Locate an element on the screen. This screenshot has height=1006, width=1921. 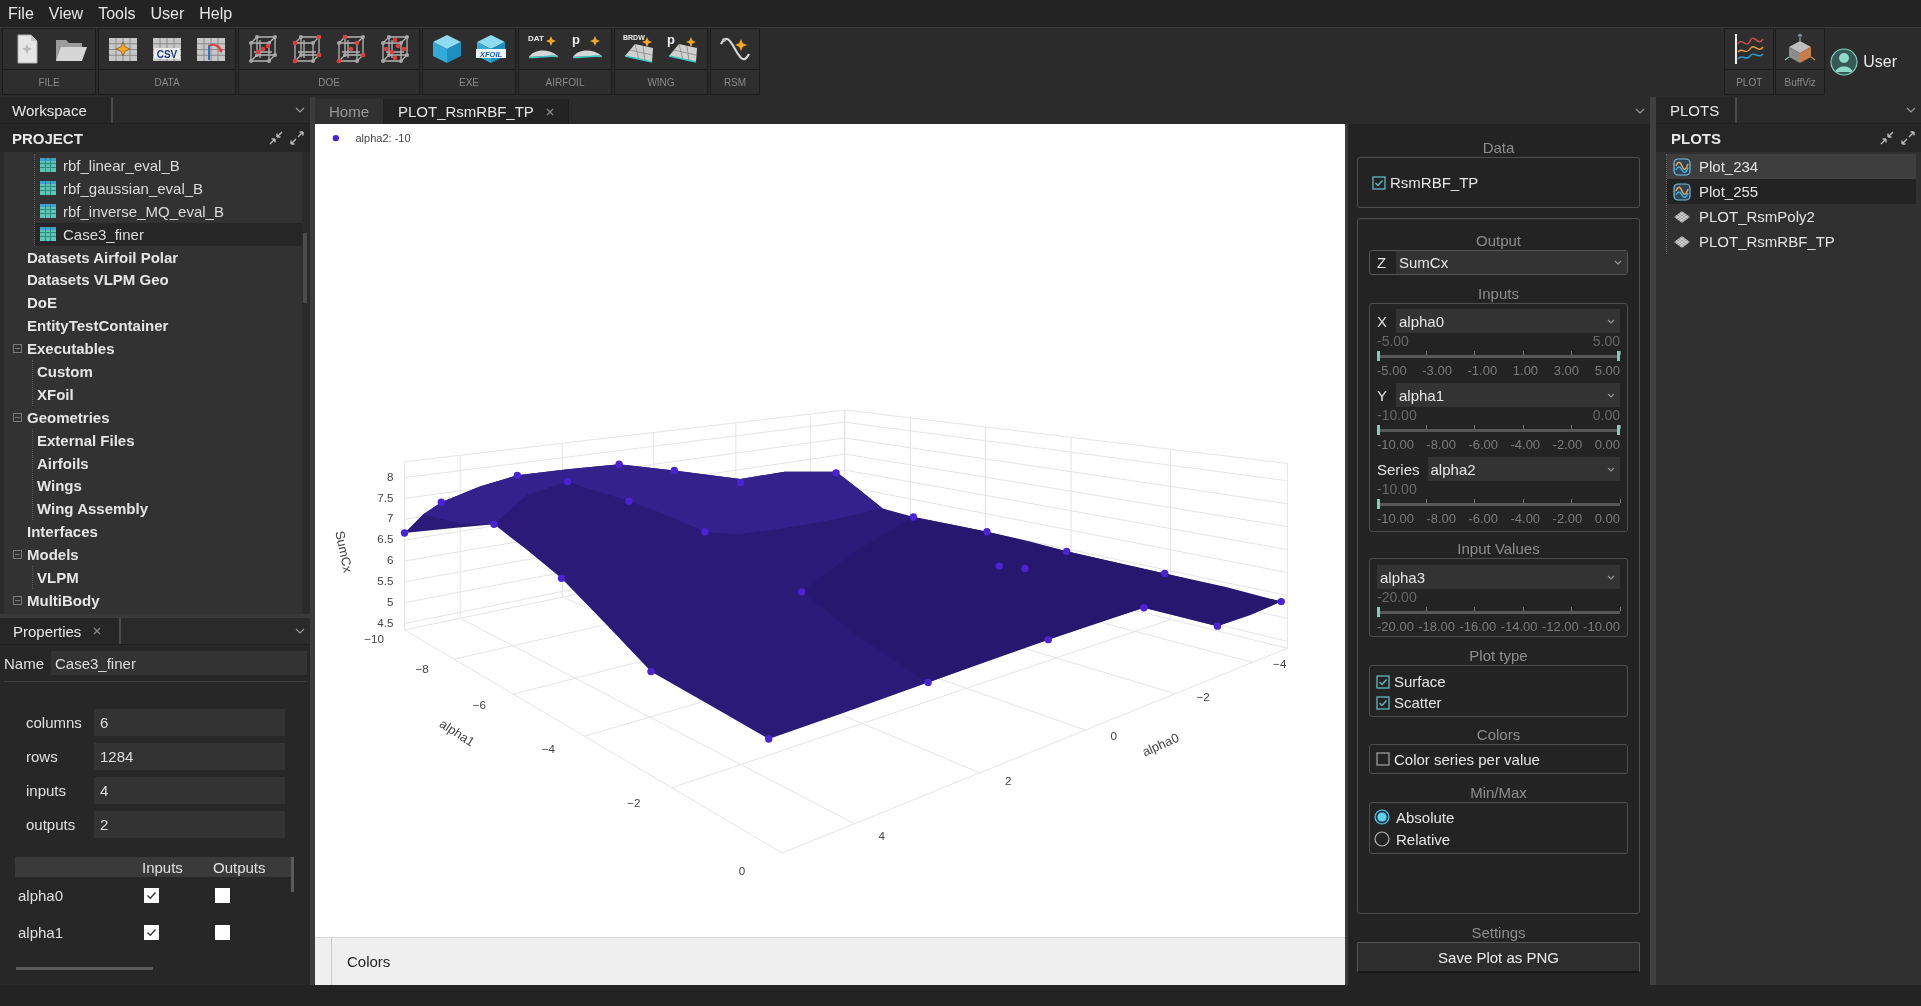
editor-tab: Home is located at coordinates (349, 111).